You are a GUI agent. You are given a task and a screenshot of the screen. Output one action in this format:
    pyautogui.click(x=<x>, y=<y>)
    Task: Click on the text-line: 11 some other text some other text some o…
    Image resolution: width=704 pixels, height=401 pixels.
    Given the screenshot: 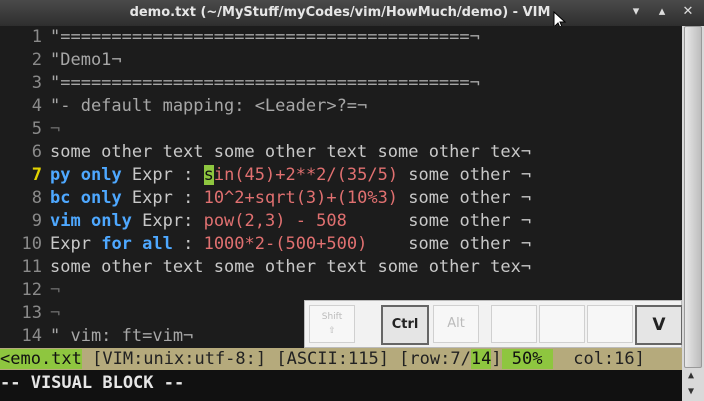 What is the action you would take?
    pyautogui.click(x=266, y=267)
    